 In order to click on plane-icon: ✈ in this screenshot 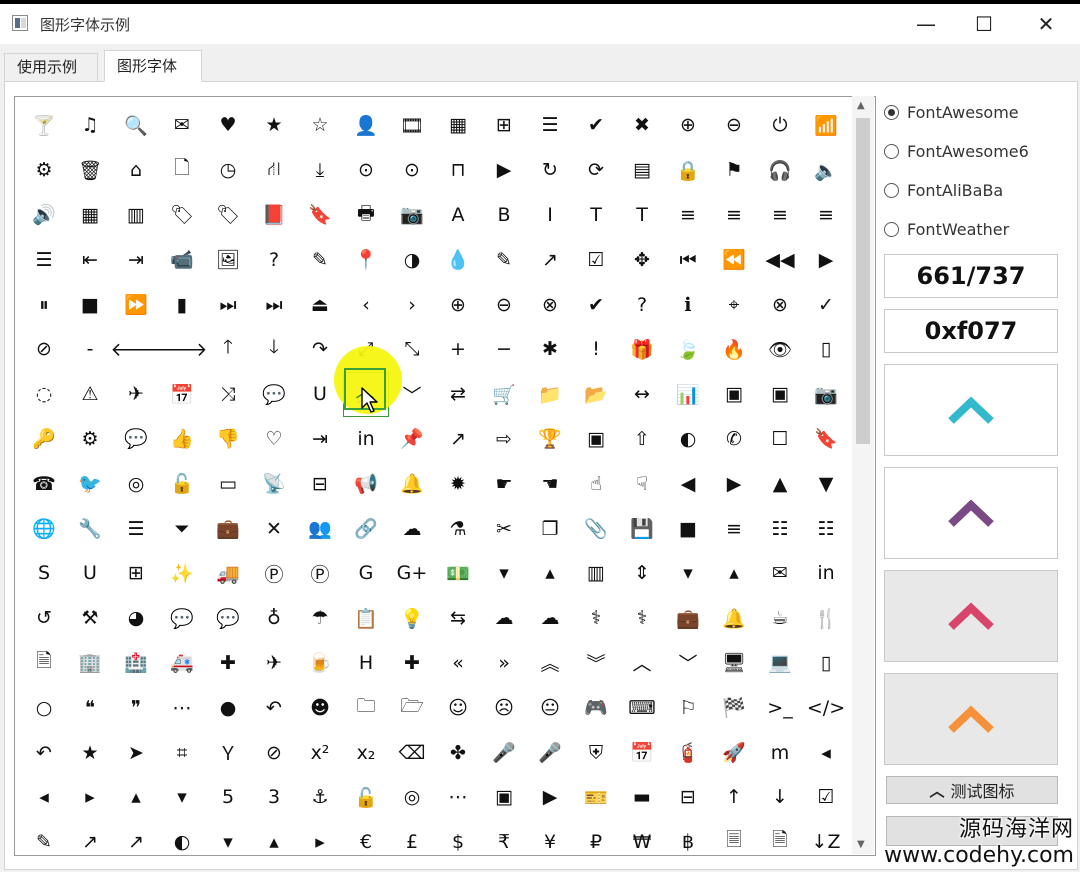, I will do `click(136, 394)`.